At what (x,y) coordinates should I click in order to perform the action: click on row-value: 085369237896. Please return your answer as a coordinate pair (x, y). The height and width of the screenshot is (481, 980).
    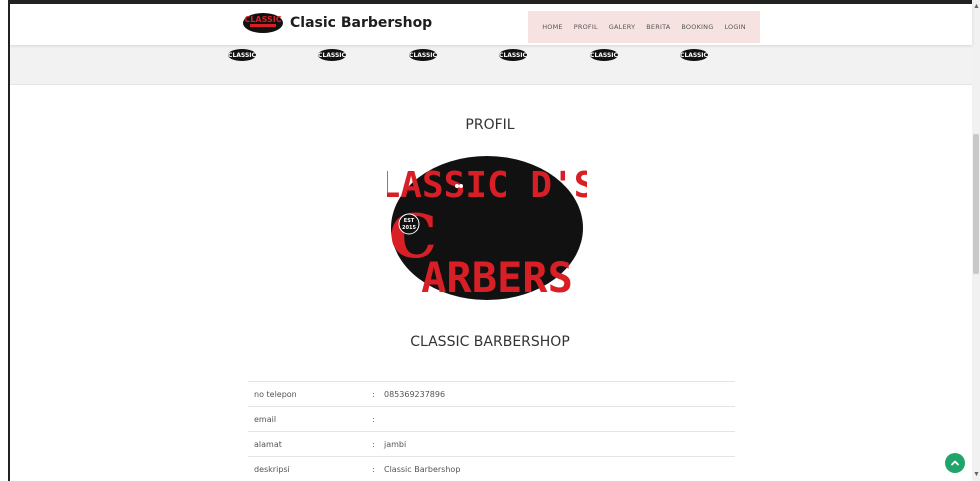
    Looking at the image, I should click on (559, 394).